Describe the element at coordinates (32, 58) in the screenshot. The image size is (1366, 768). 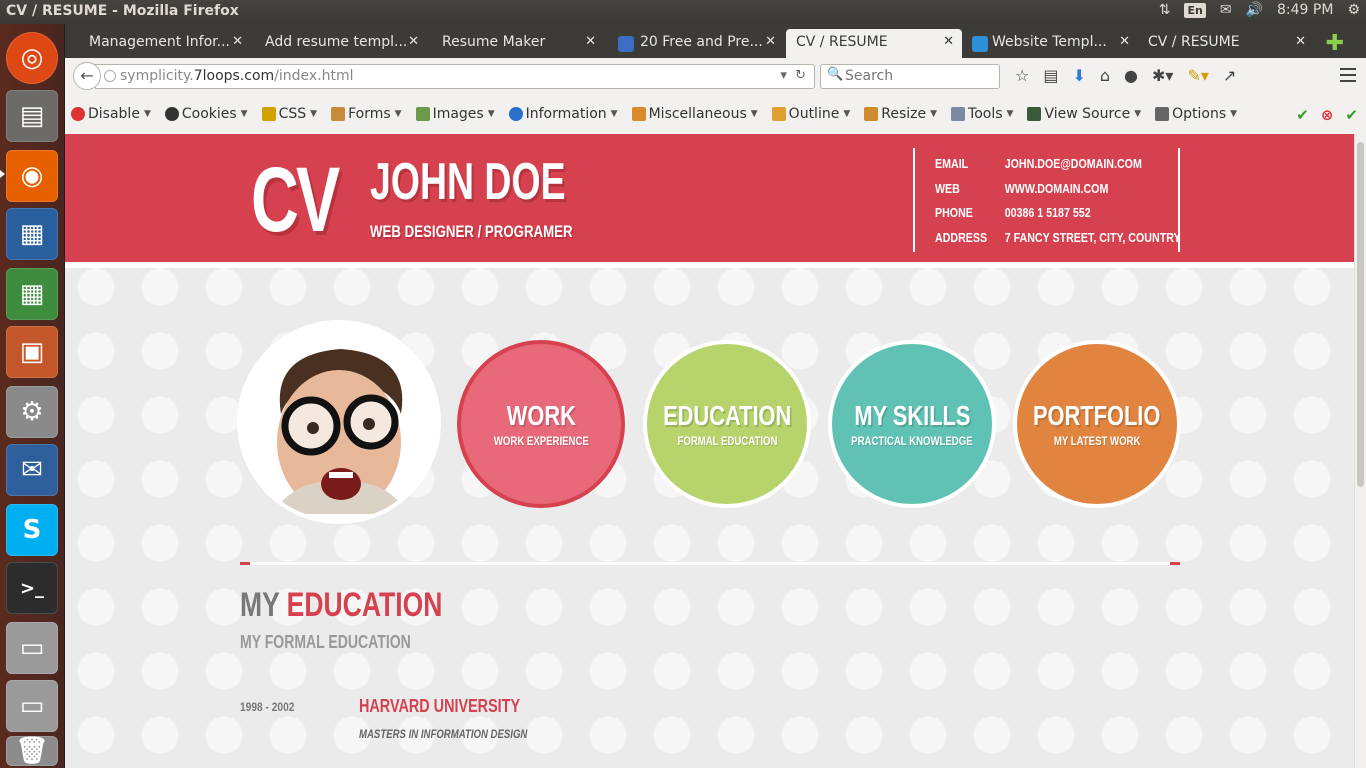
I see `ubuntu-dash-icon: ◎` at that location.